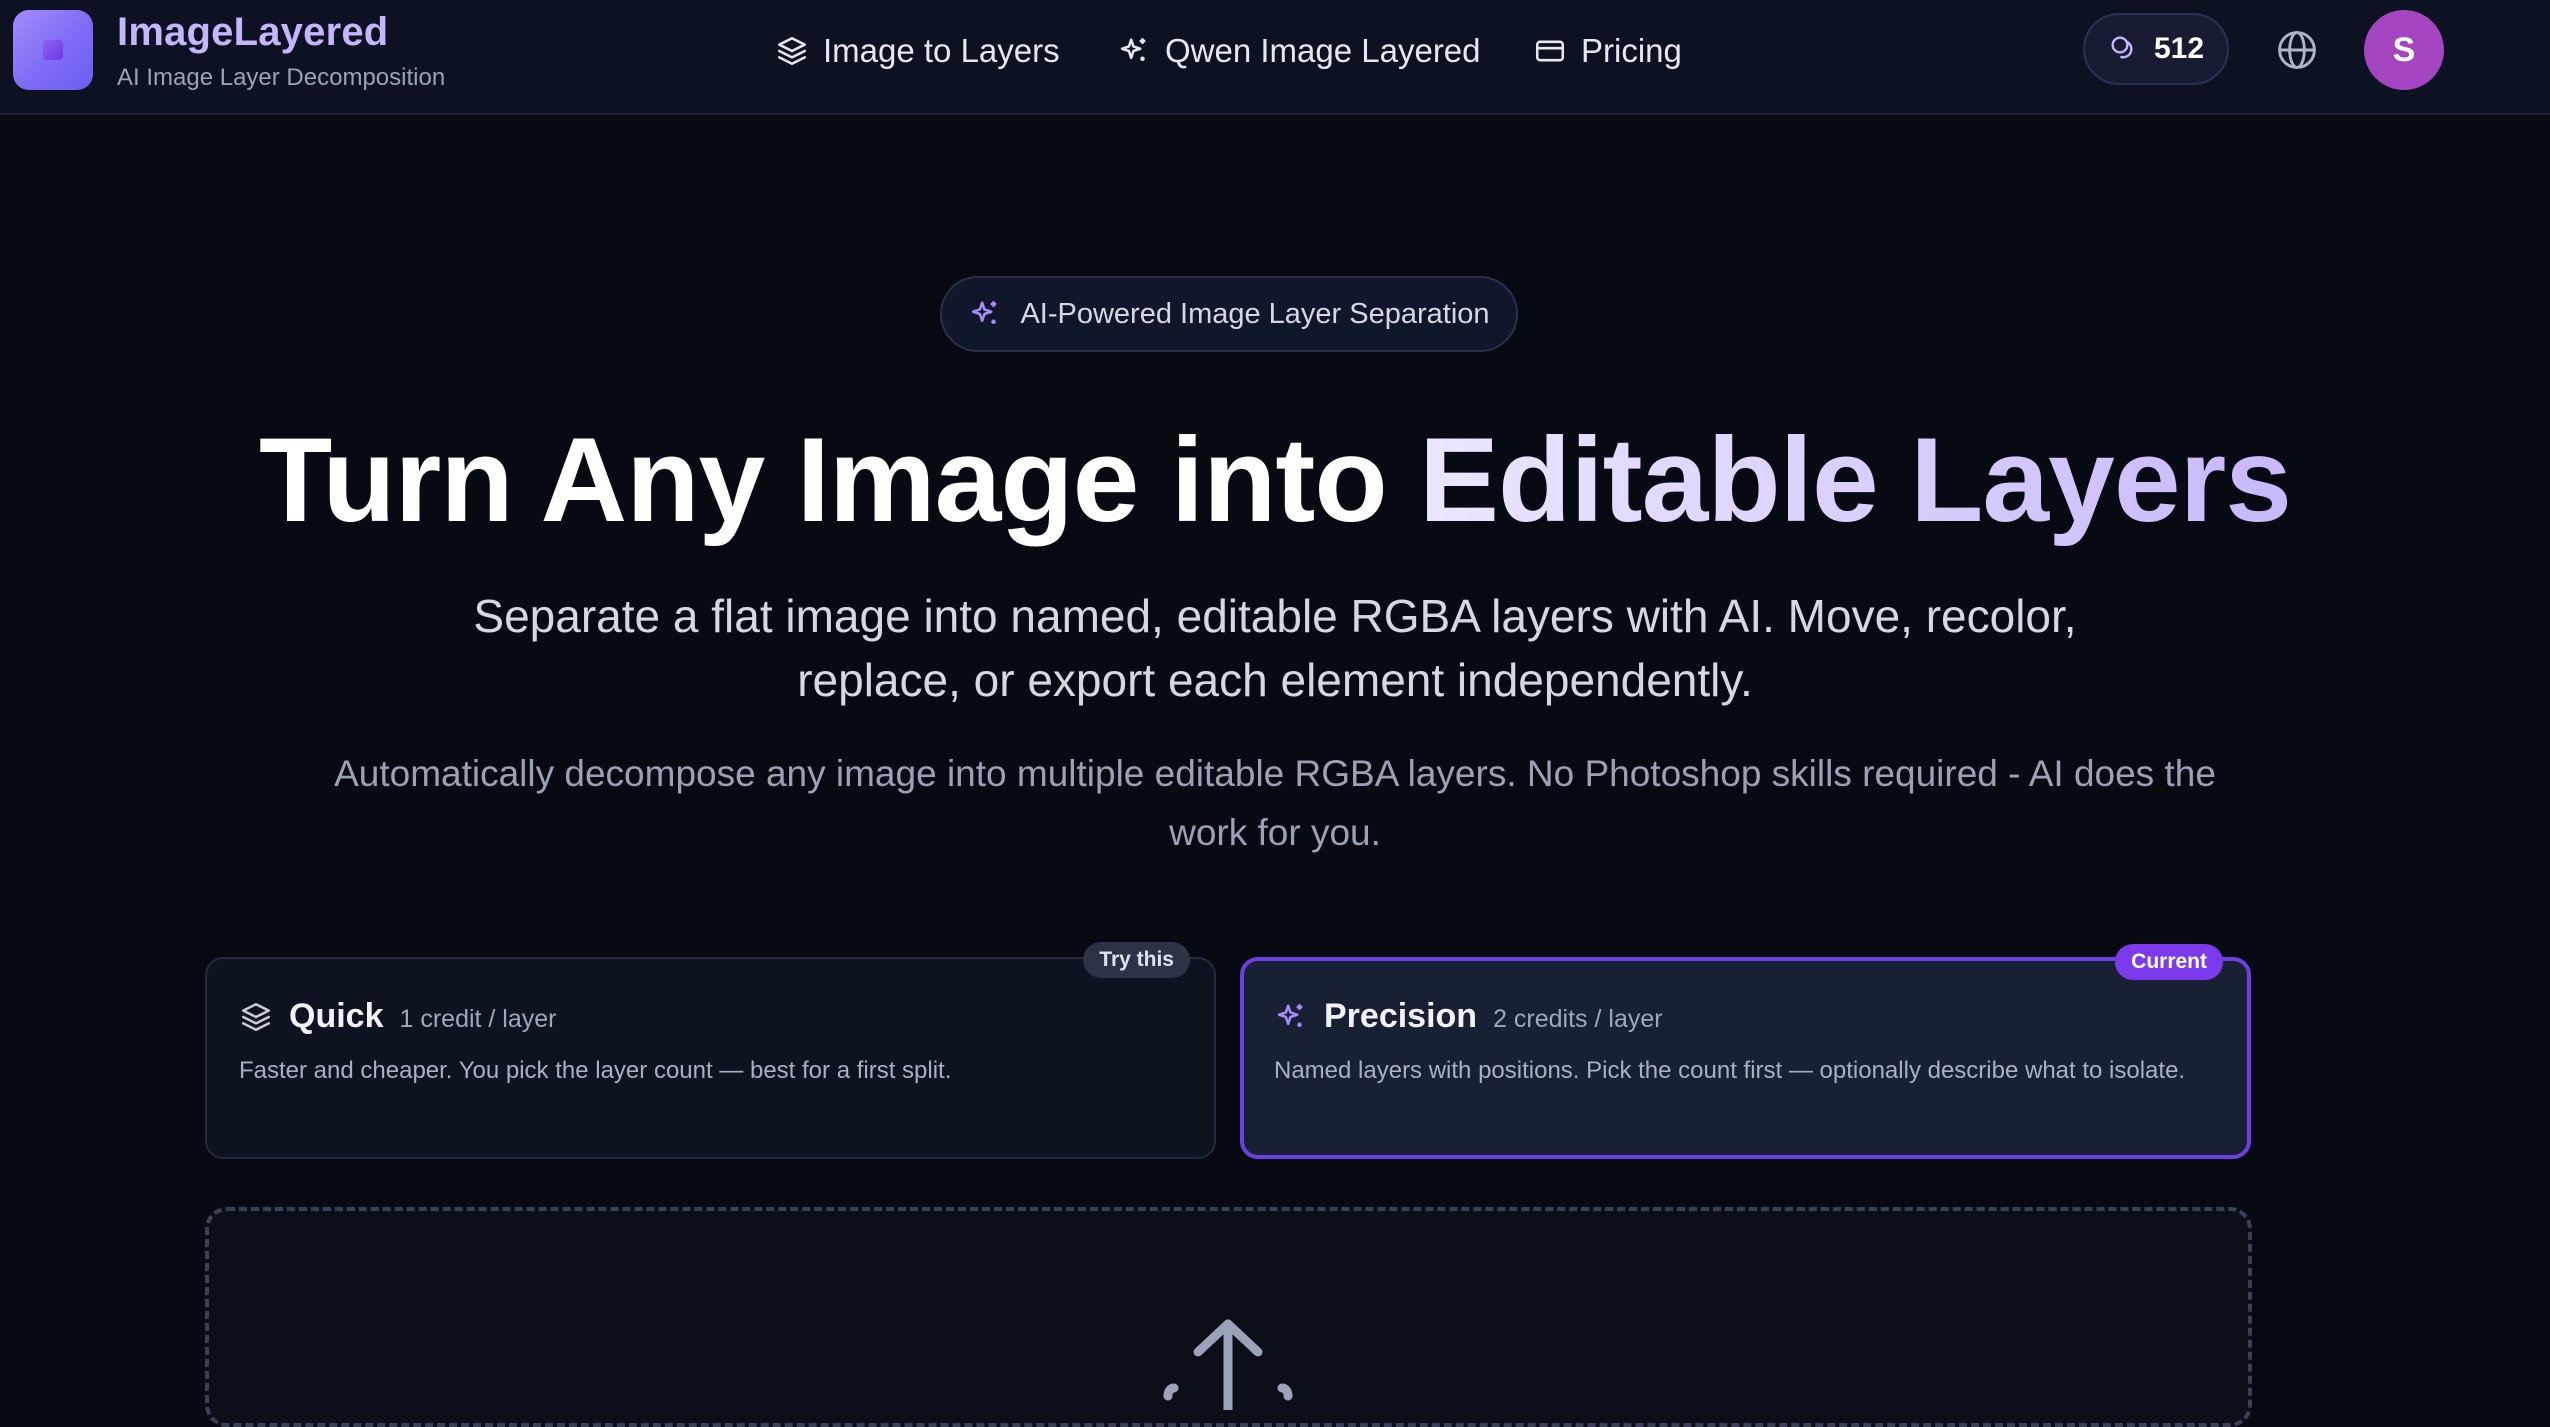  I want to click on globe-icon, so click(2297, 50).